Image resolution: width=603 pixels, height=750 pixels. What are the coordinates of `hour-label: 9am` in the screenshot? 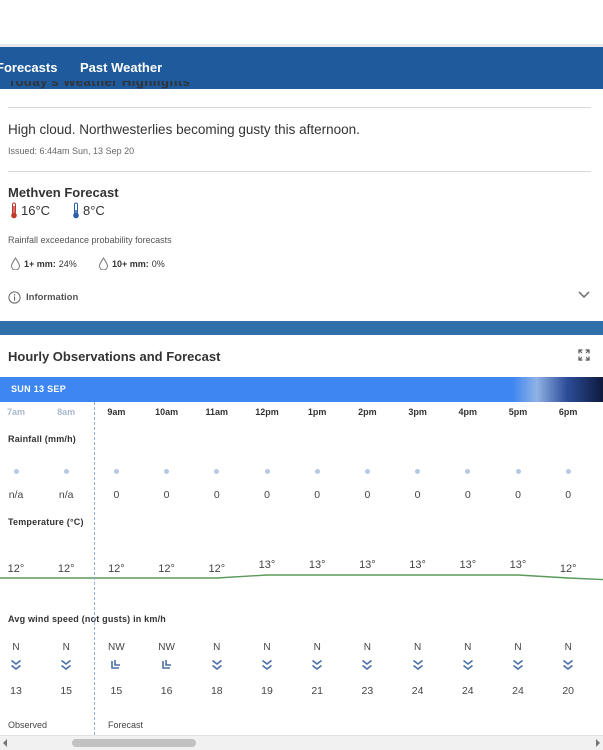 It's located at (116, 412).